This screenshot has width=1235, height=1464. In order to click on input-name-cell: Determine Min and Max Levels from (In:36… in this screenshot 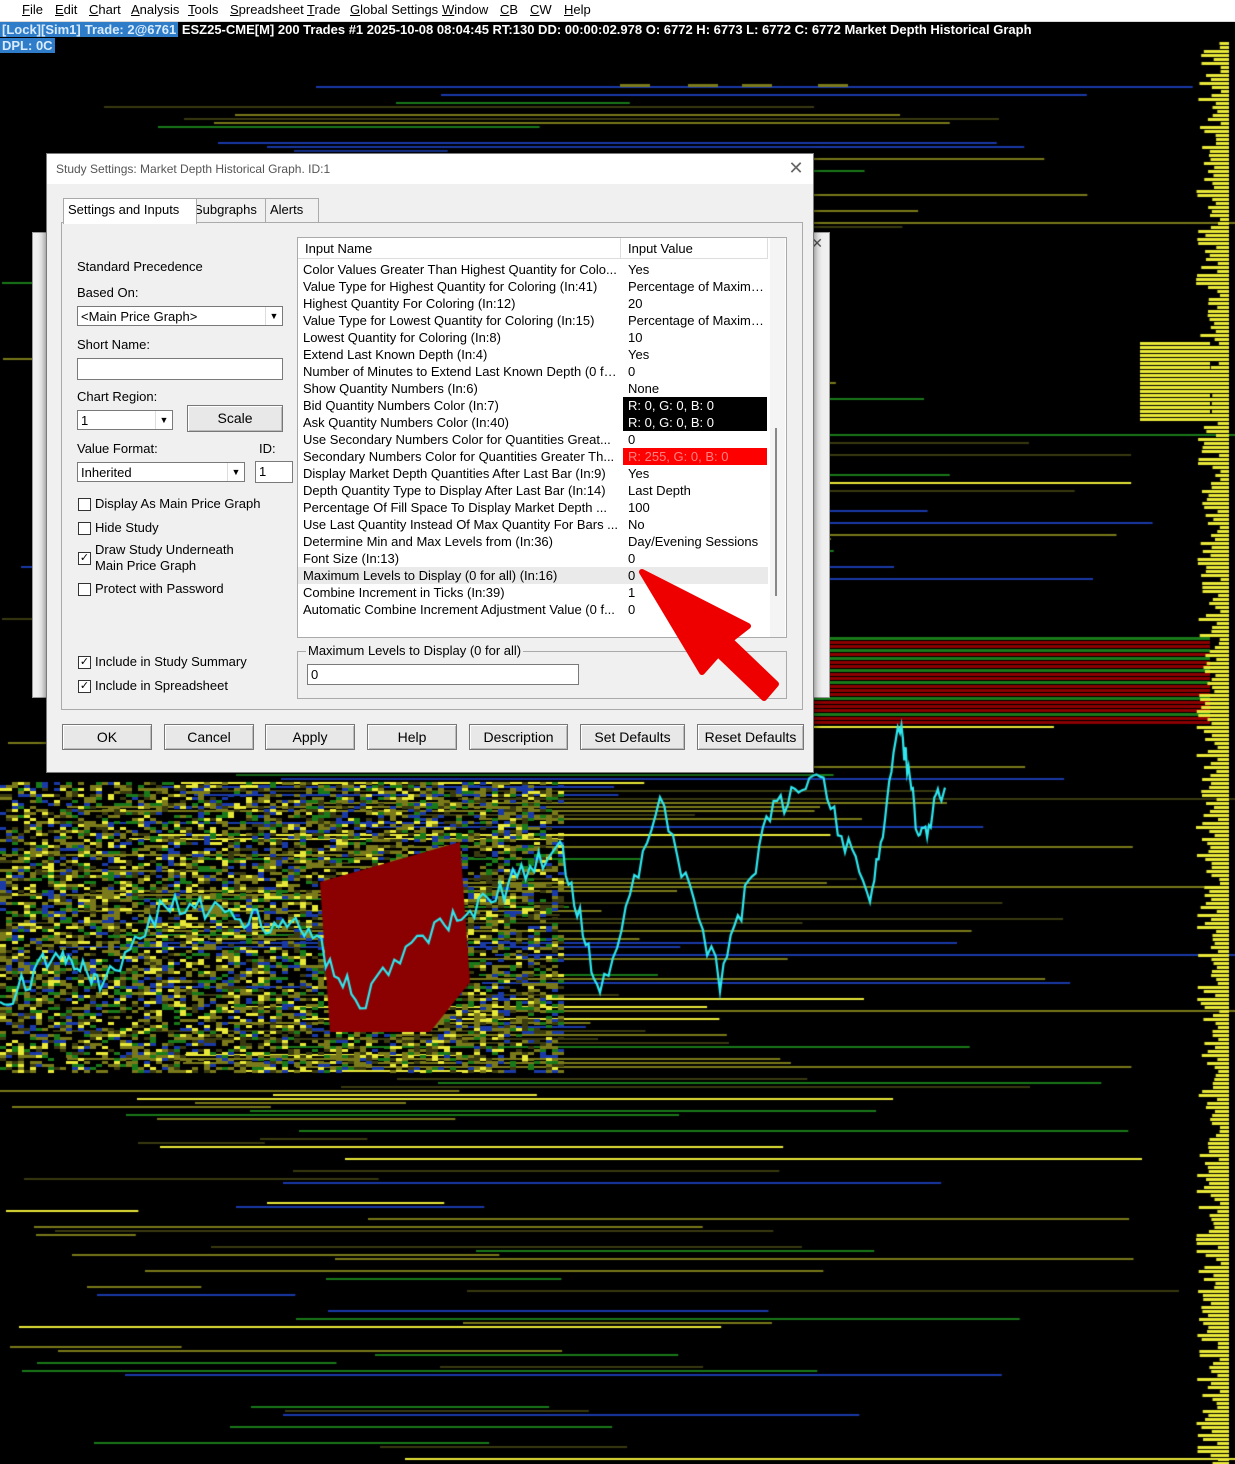, I will do `click(462, 541)`.